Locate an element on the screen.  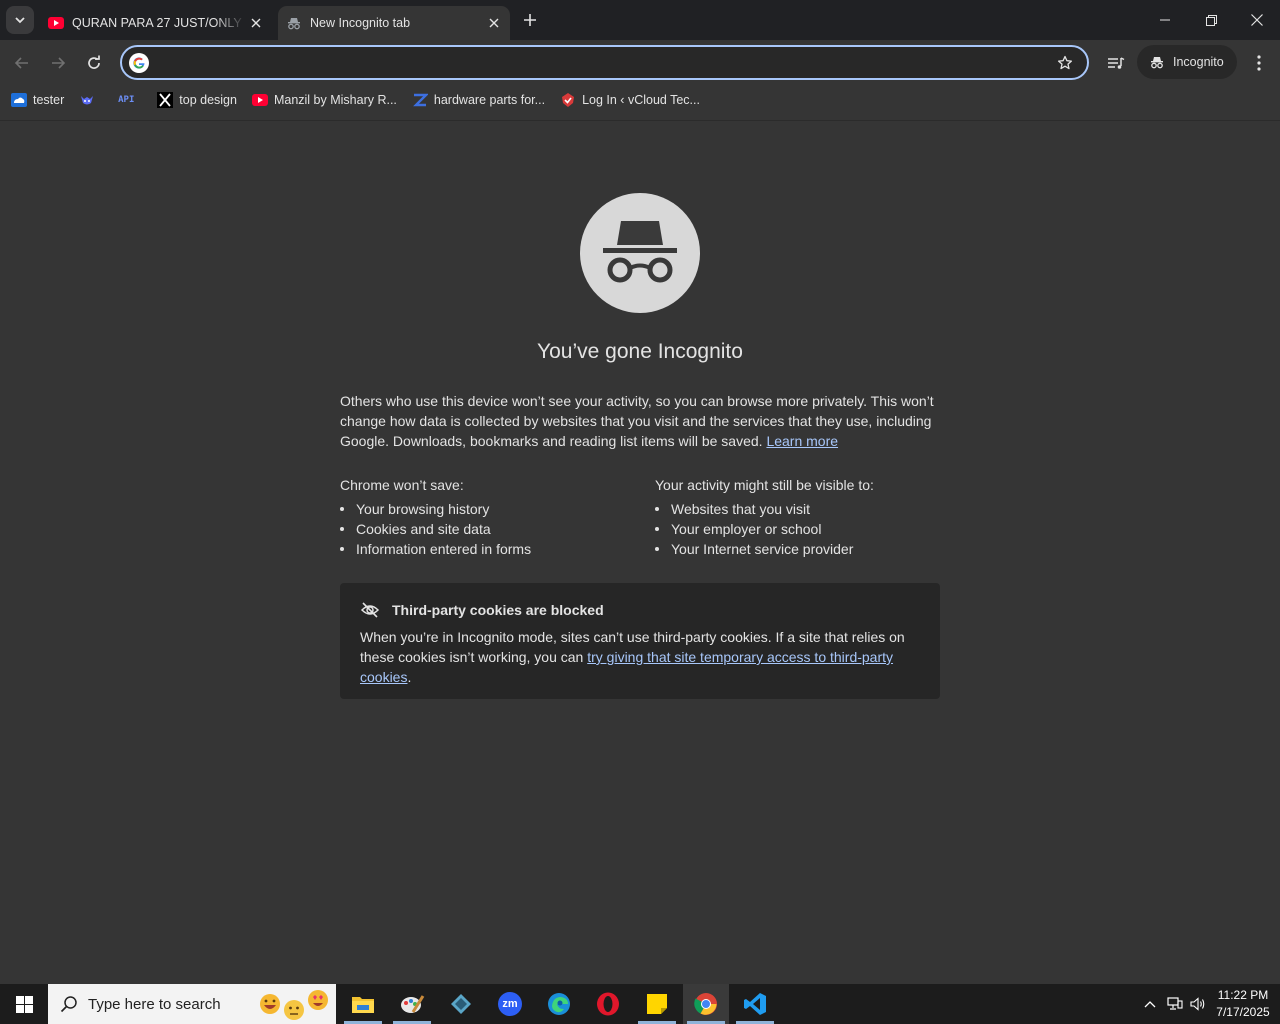
windows-icon is located at coordinates (24, 1004).